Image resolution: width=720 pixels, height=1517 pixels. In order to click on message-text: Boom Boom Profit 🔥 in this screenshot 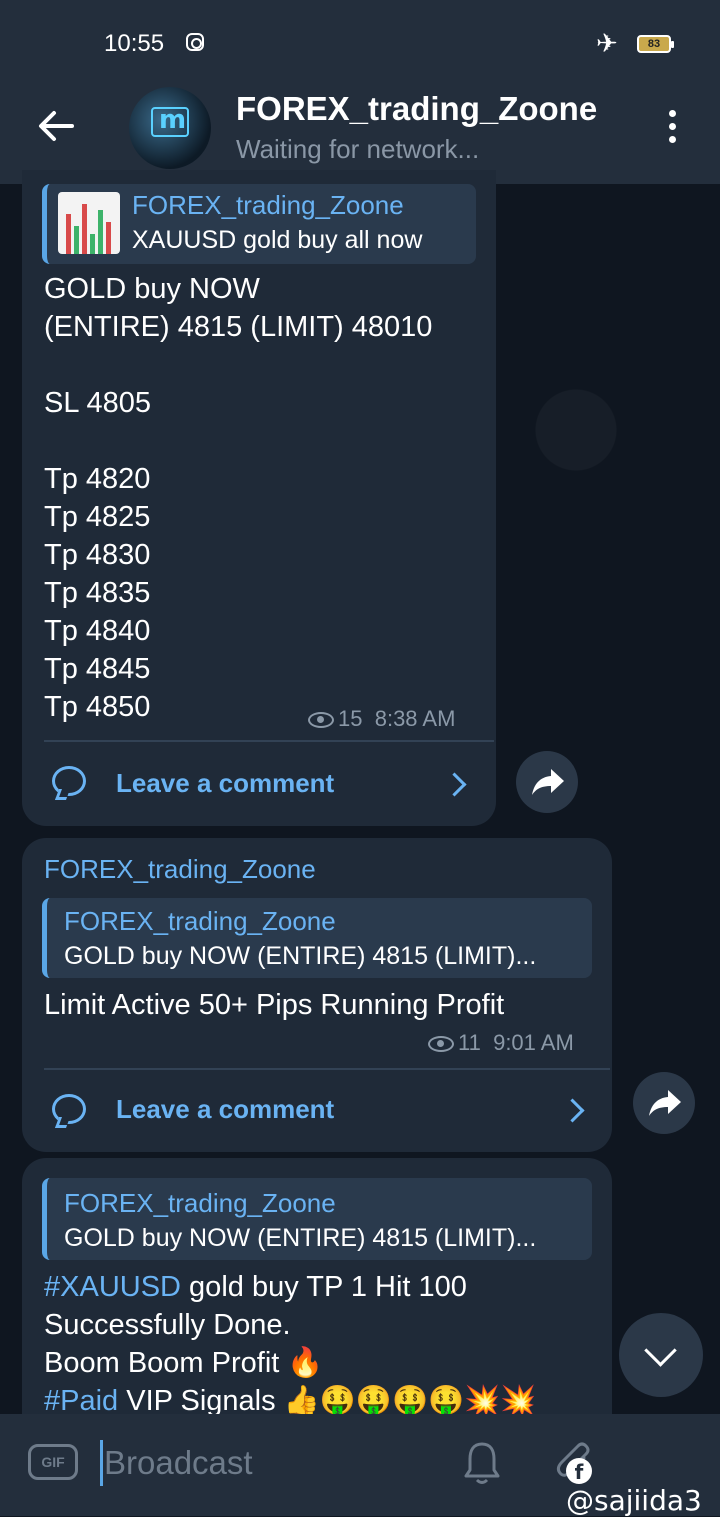, I will do `click(184, 1363)`.